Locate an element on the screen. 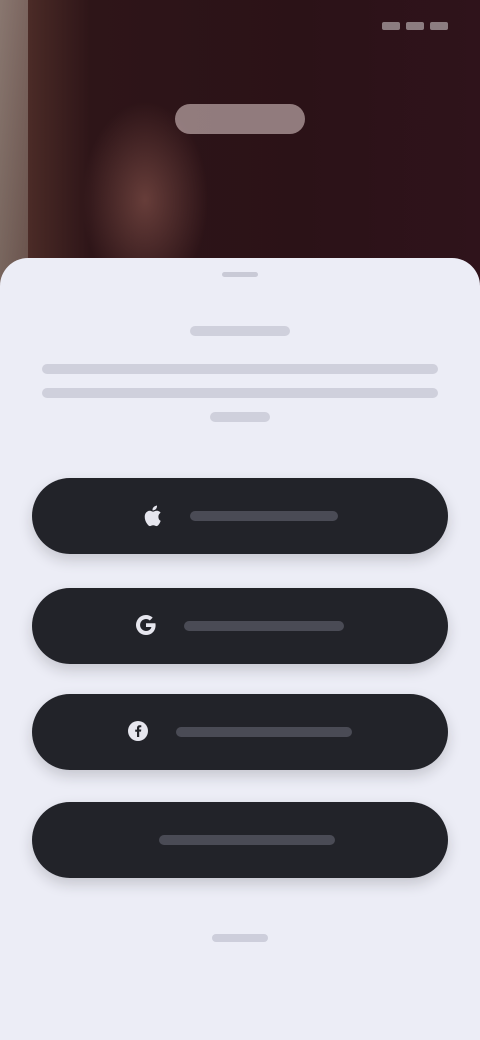 Image resolution: width=480 pixels, height=1040 pixels. sheet-grabber is located at coordinates (240, 274).